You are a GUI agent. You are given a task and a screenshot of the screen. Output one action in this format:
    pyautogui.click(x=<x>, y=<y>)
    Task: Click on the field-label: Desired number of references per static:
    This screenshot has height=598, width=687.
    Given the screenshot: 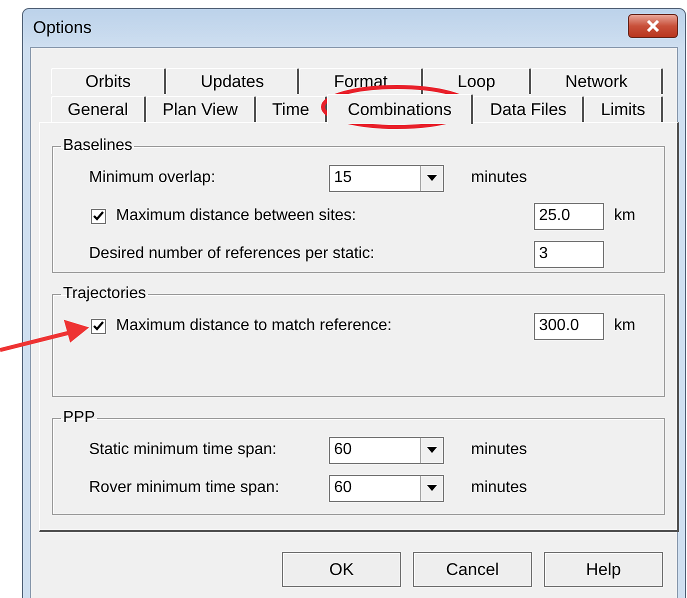 What is the action you would take?
    pyautogui.click(x=232, y=254)
    